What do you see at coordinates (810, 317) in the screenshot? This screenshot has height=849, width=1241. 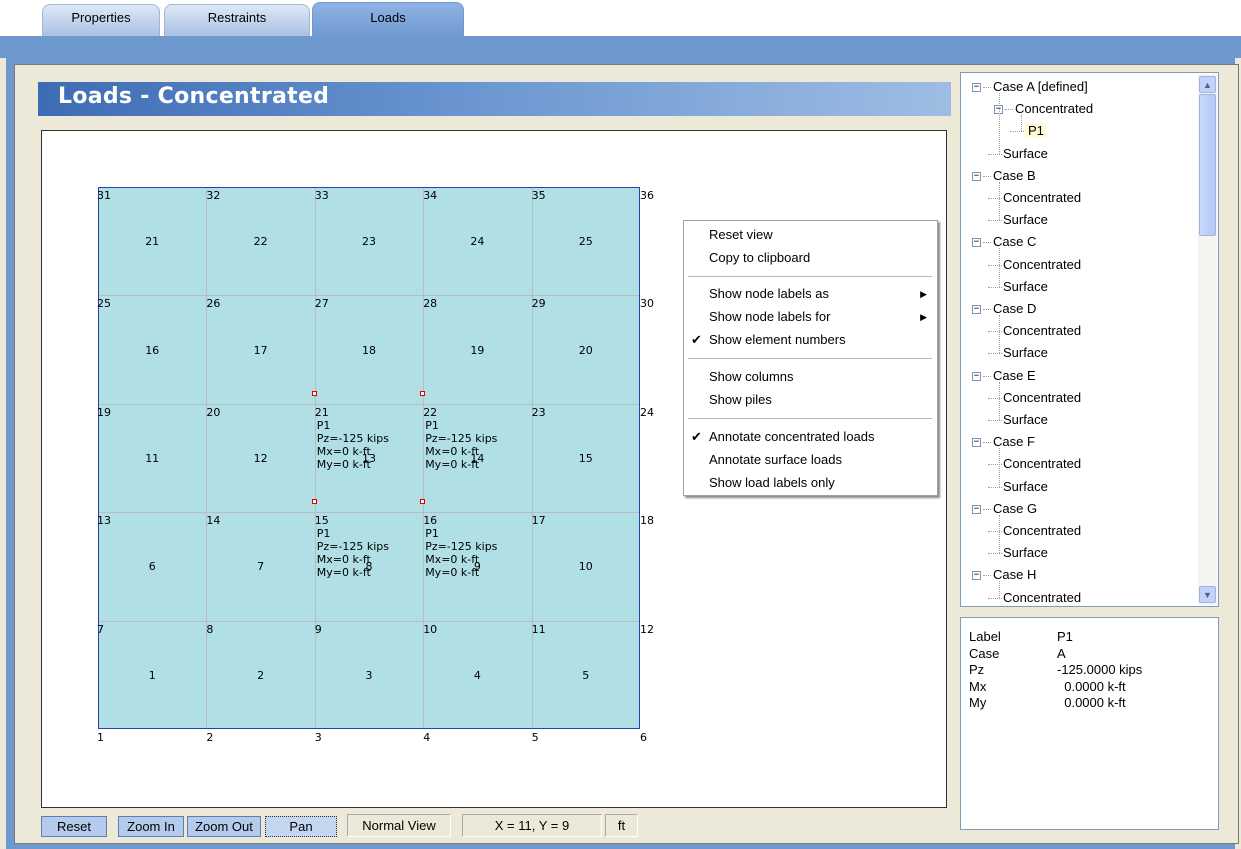 I see `context-menu-item: Show node labels for ▶` at bounding box center [810, 317].